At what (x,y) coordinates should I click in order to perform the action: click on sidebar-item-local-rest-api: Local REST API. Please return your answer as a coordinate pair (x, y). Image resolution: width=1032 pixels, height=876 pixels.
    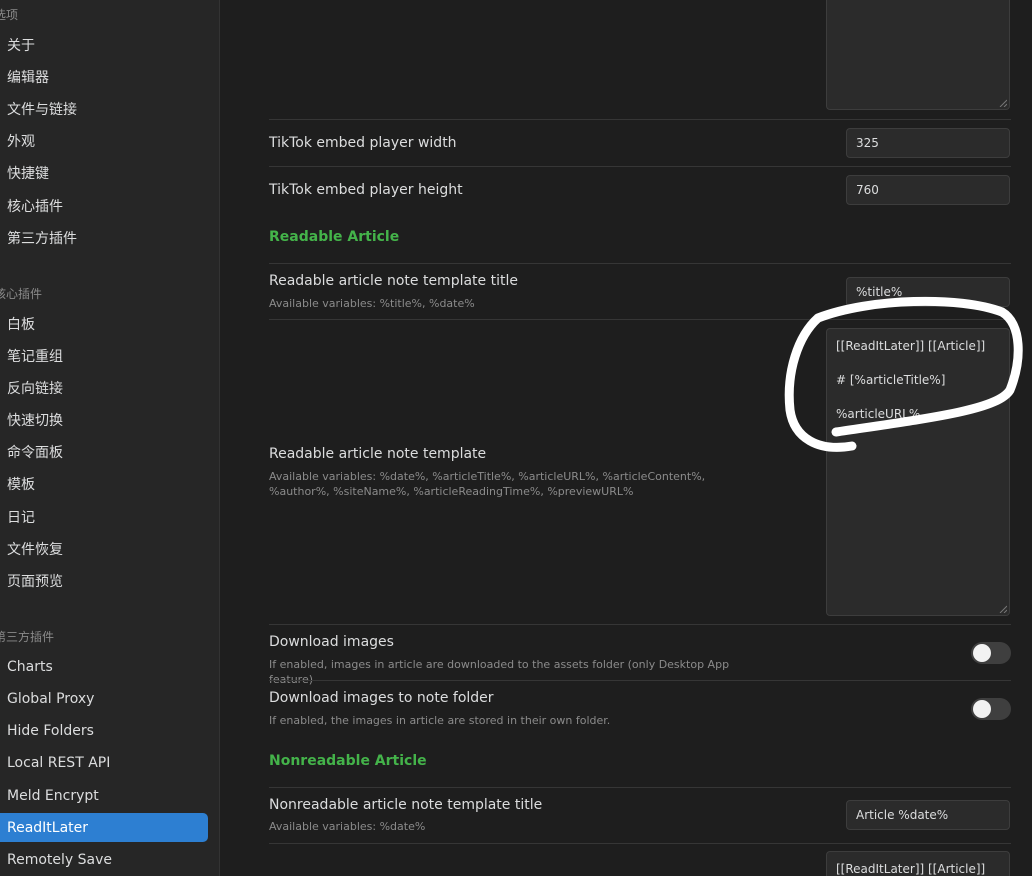
    Looking at the image, I should click on (104, 762).